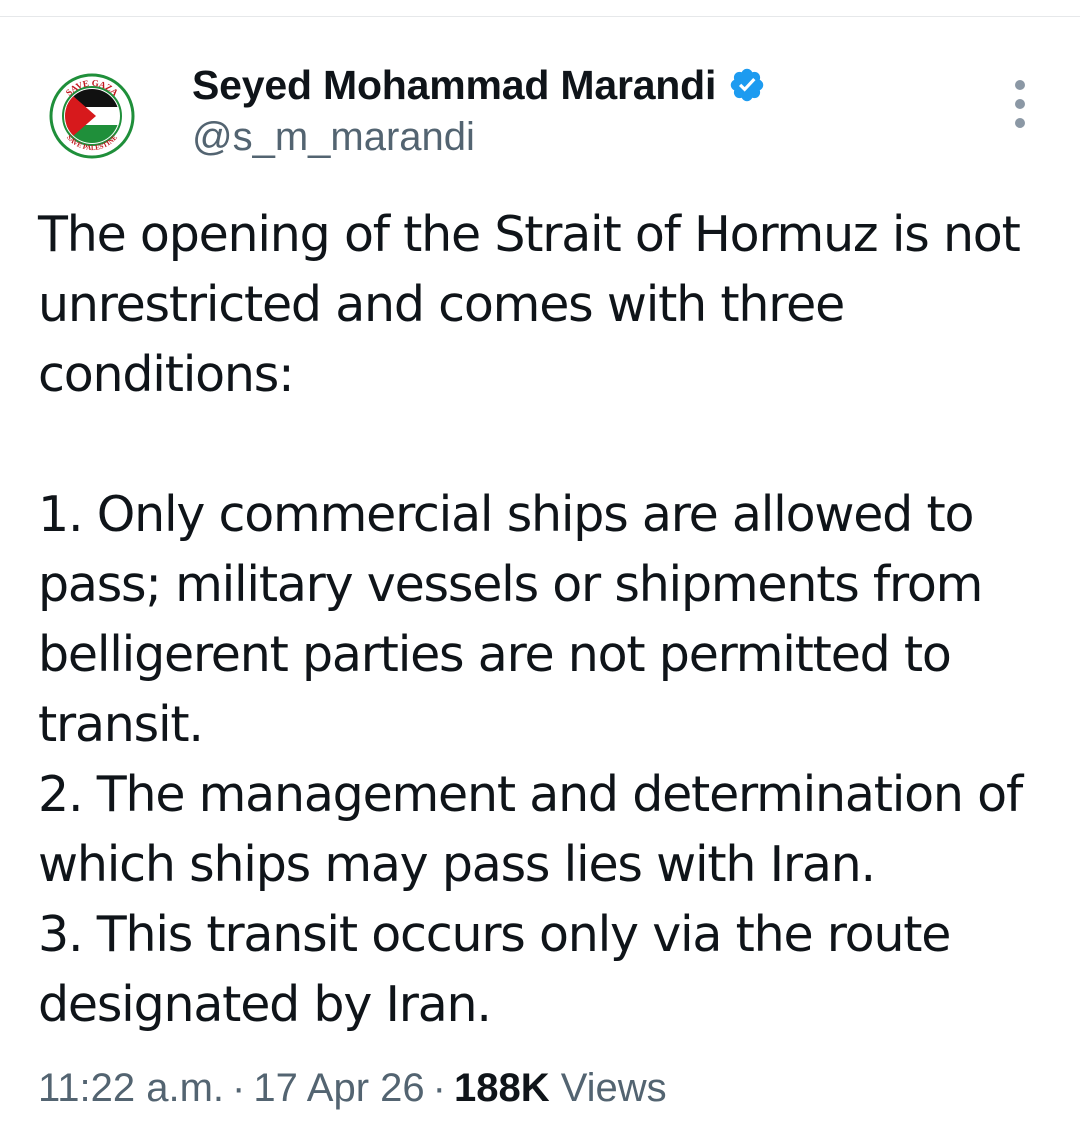 This screenshot has height=1139, width=1080. What do you see at coordinates (613, 1088) in the screenshot?
I see `views-label: Views` at bounding box center [613, 1088].